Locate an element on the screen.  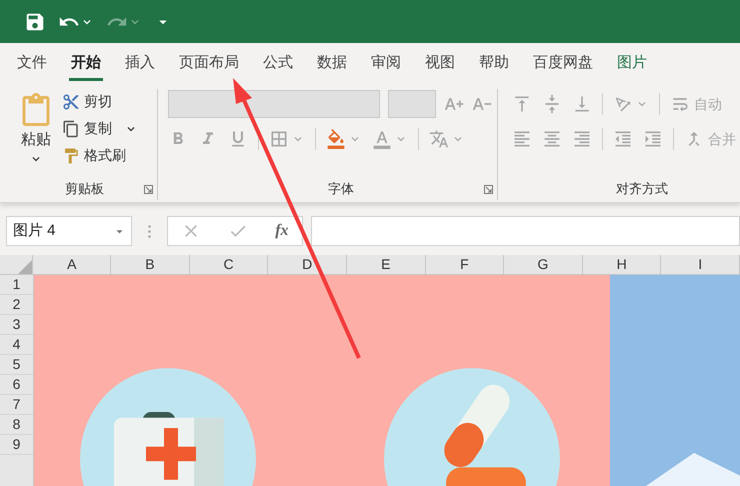
group-label: 剪贴板 is located at coordinates (84, 189).